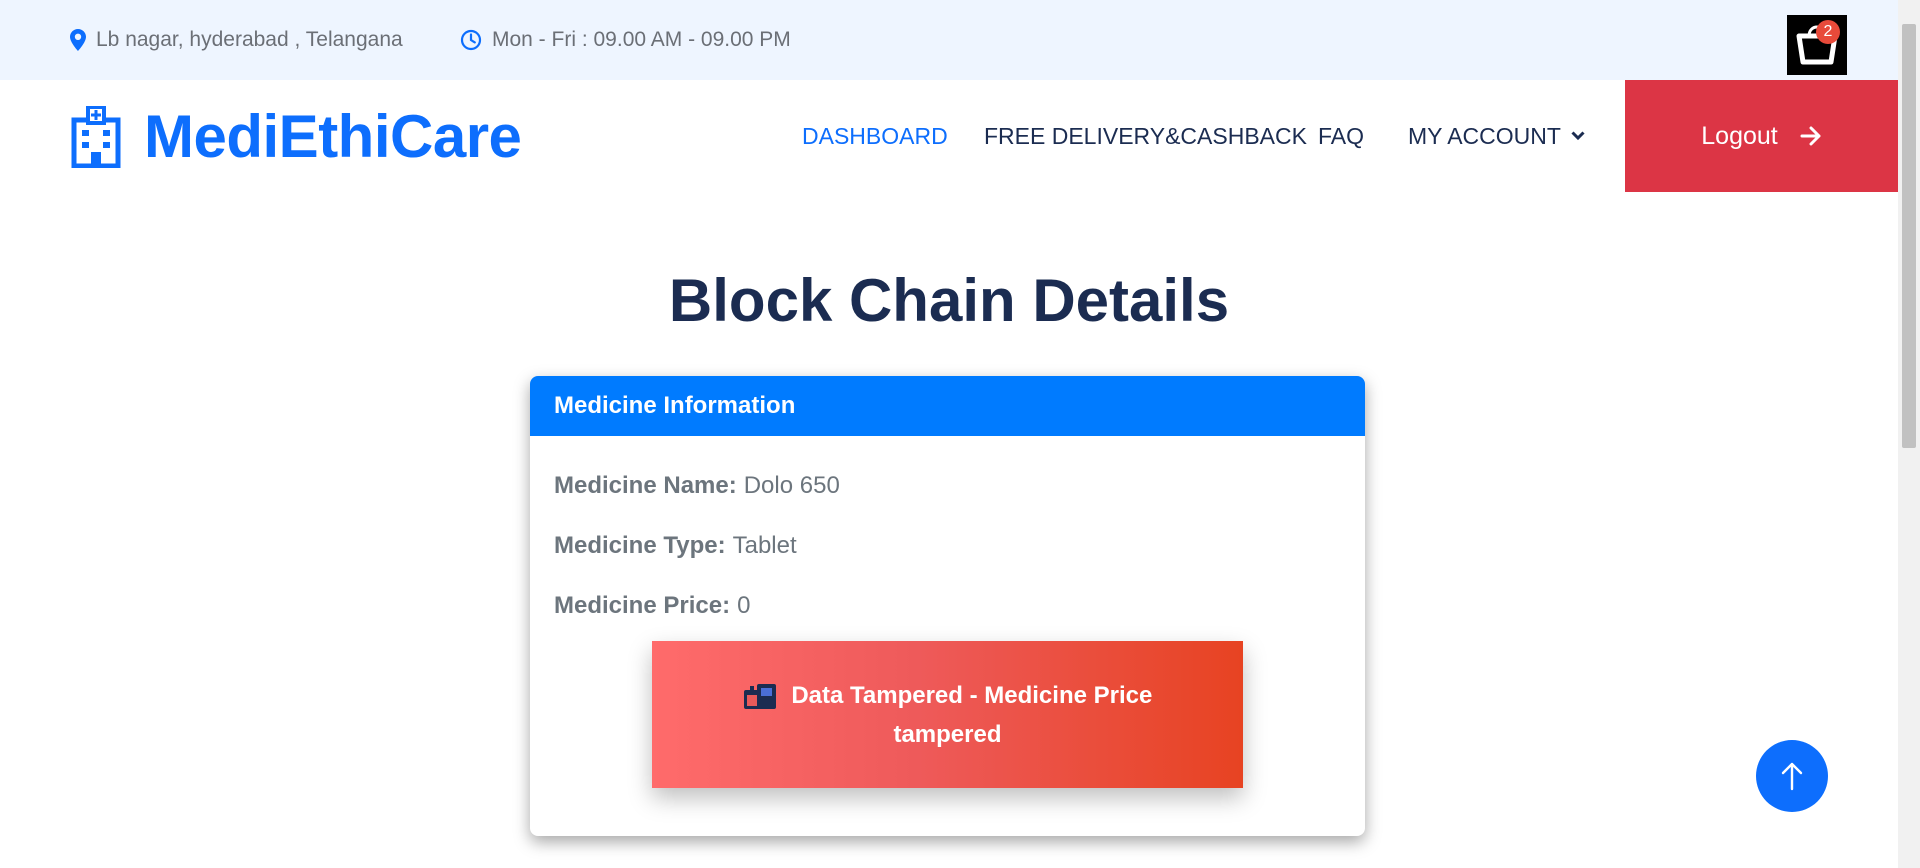 This screenshot has height=868, width=1920. I want to click on arrow-up-icon, so click(1792, 776).